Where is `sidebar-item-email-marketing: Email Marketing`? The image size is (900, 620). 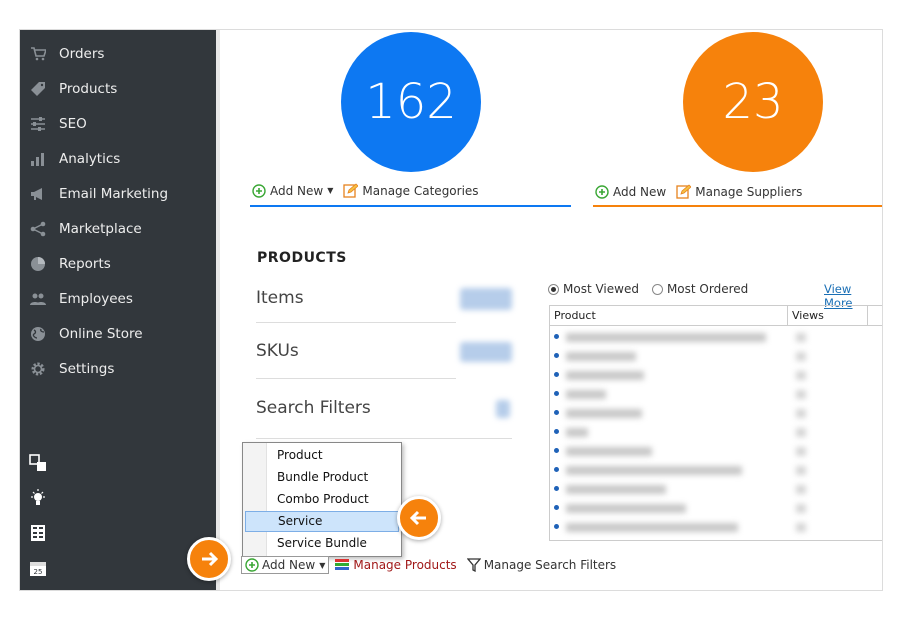 sidebar-item-email-marketing: Email Marketing is located at coordinates (118, 193).